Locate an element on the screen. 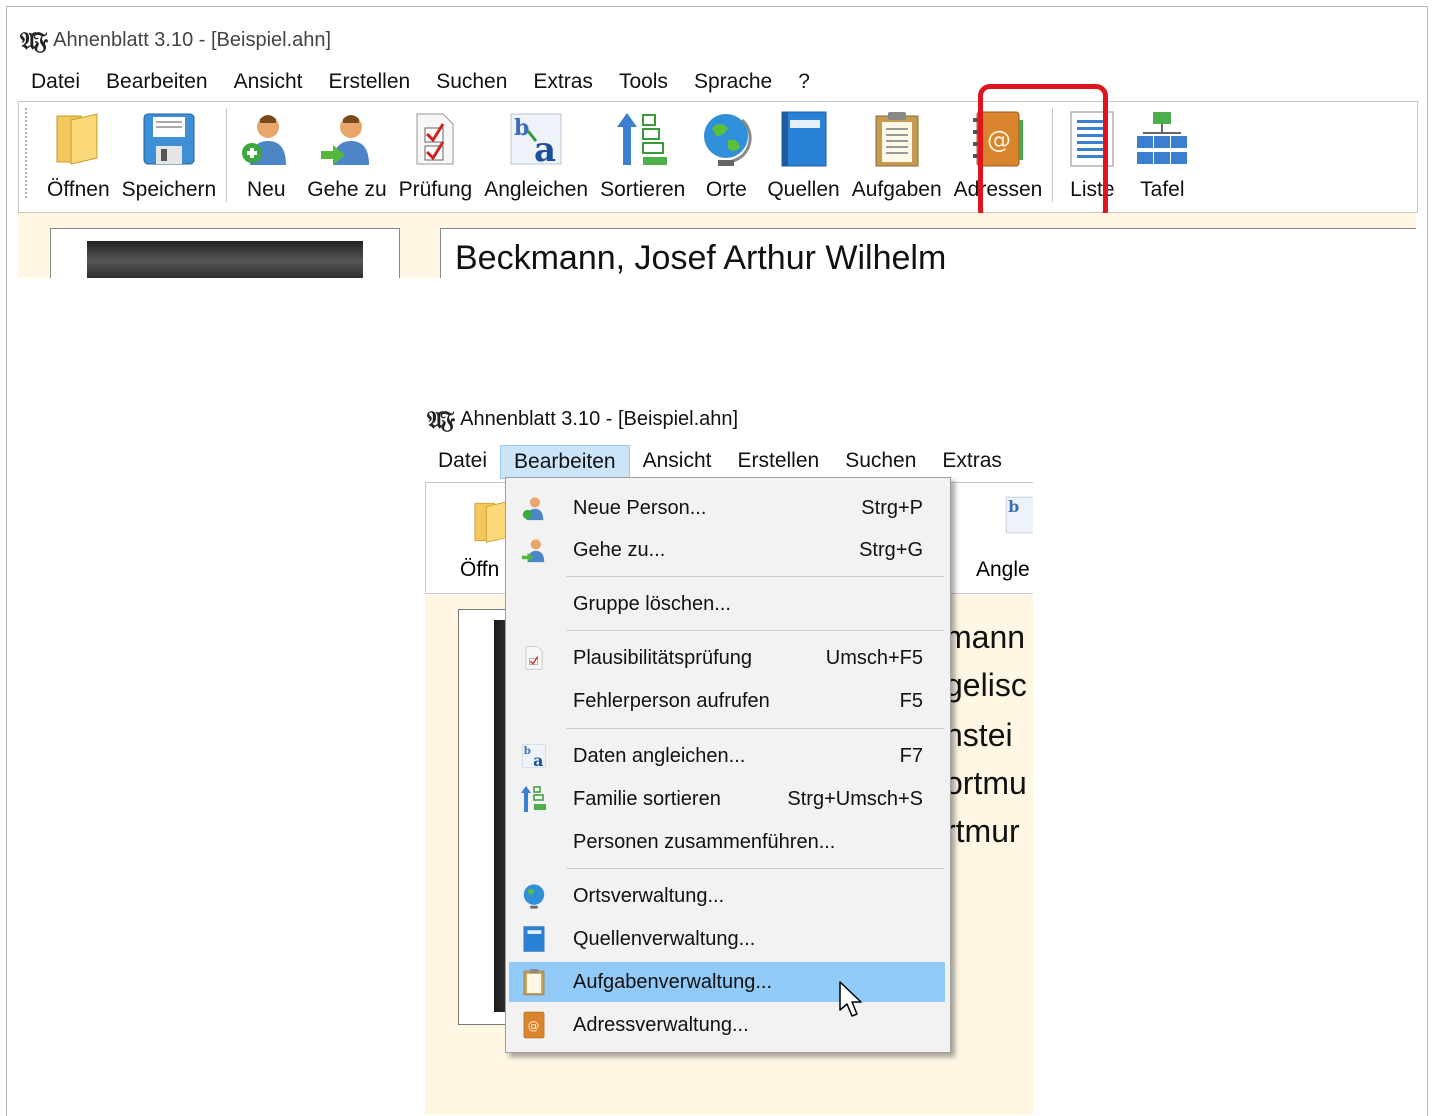 This screenshot has width=1432, height=1116. person-detail-2: gelisc is located at coordinates (986, 685).